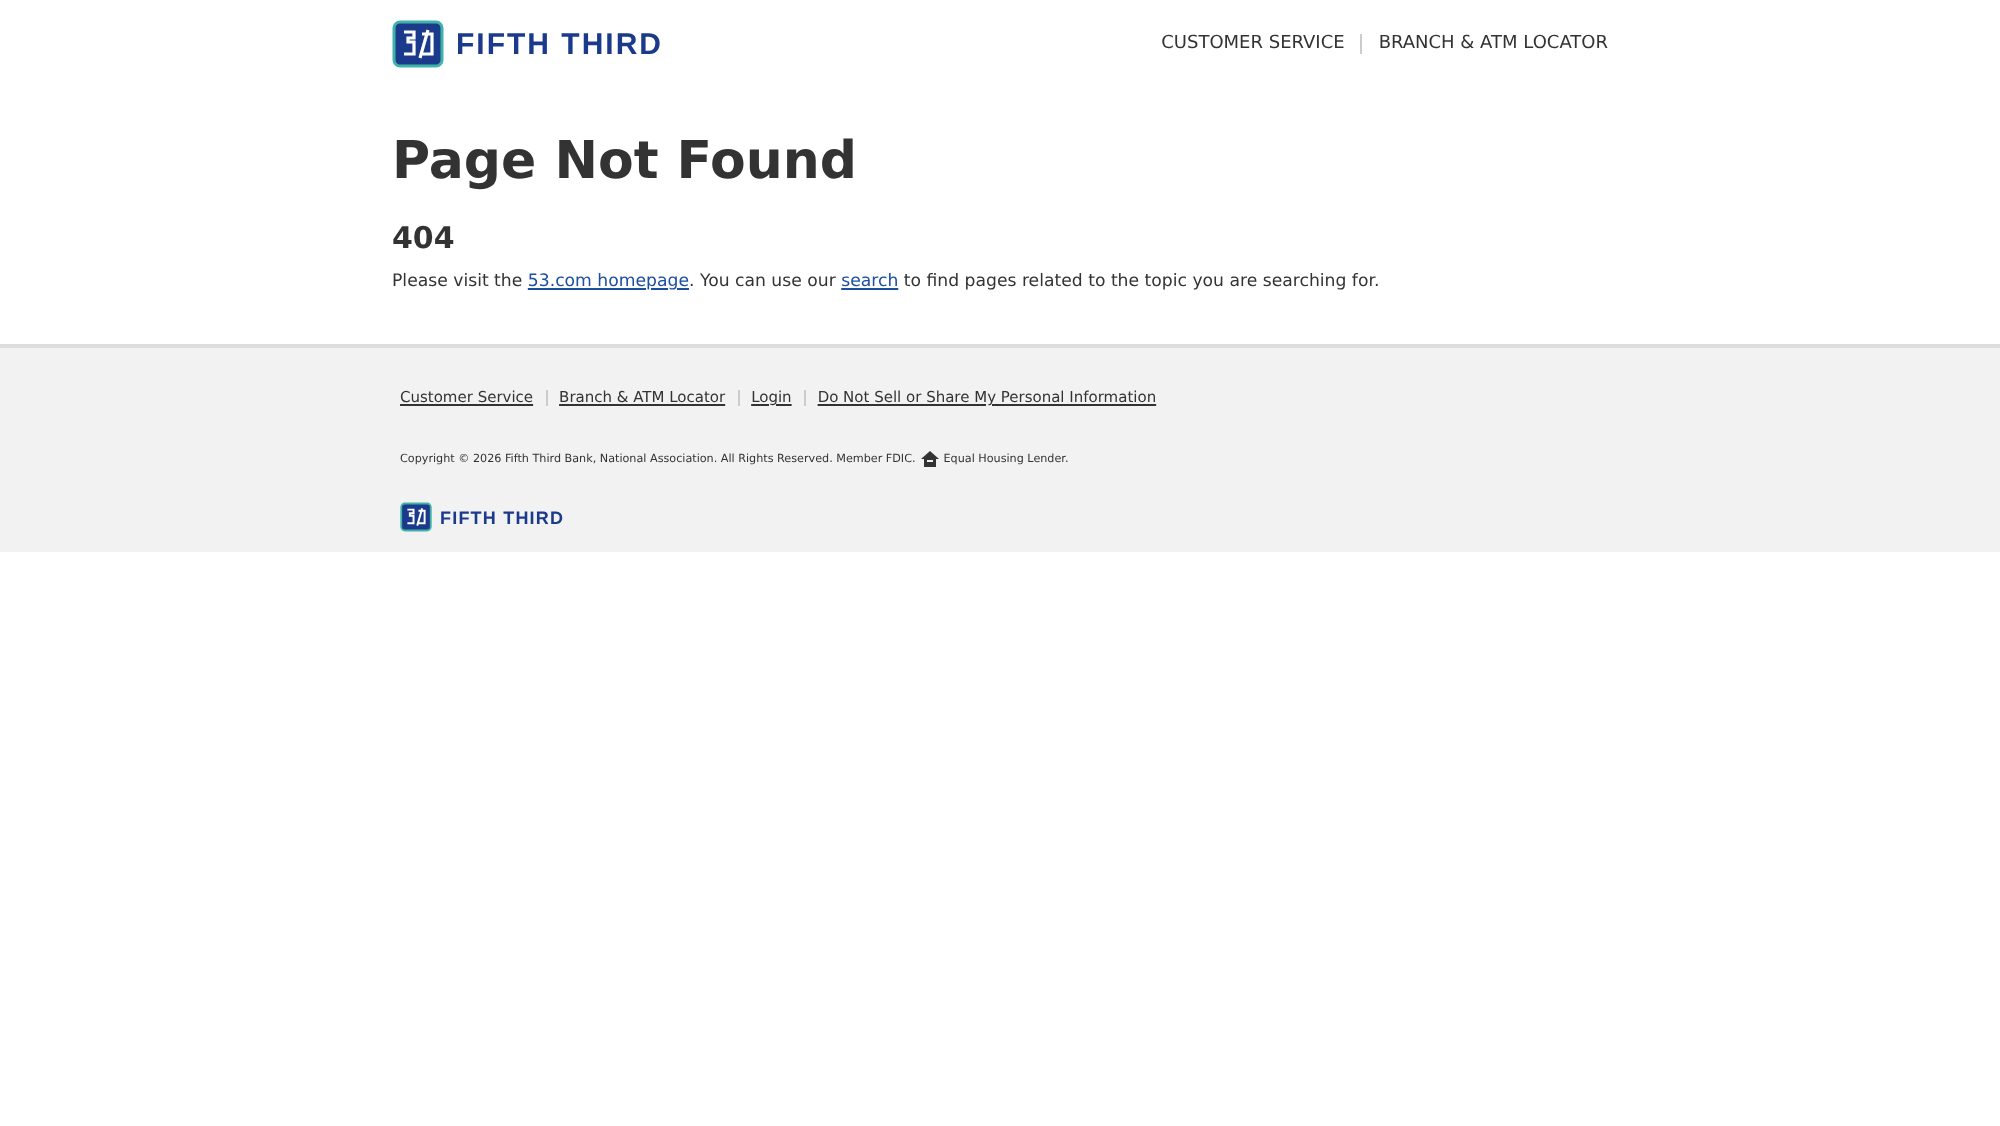 This screenshot has height=1126, width=2000. What do you see at coordinates (424, 238) in the screenshot?
I see `error-code: 404` at bounding box center [424, 238].